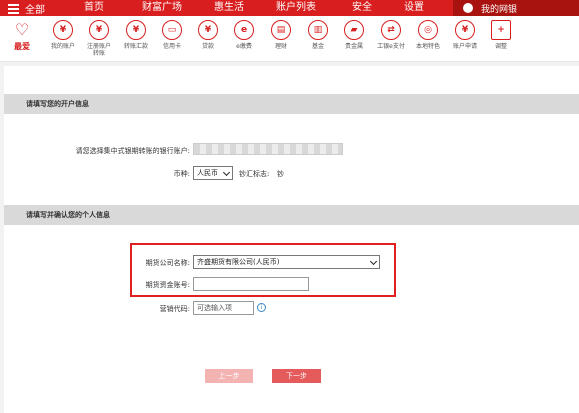 Image resolution: width=579 pixels, height=413 pixels. I want to click on my-bank-label: 我的网银, so click(499, 9).